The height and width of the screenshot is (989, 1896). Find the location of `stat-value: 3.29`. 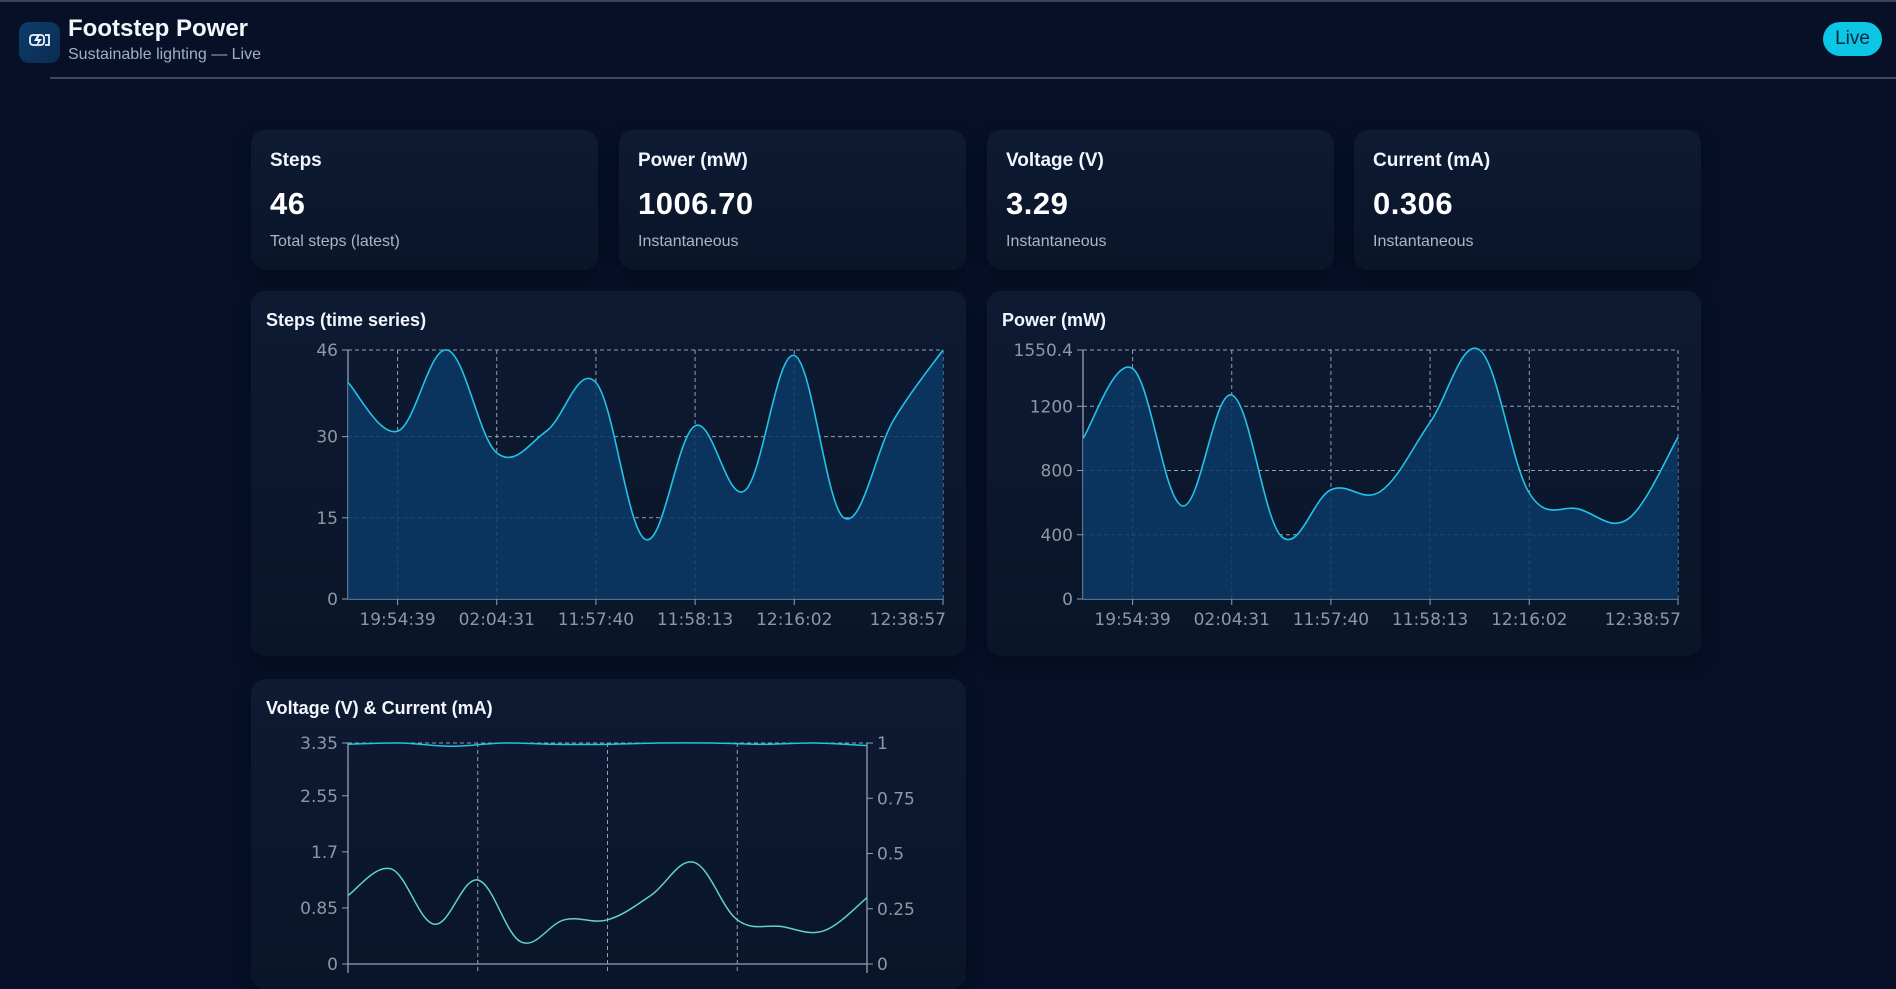

stat-value: 3.29 is located at coordinates (1037, 204).